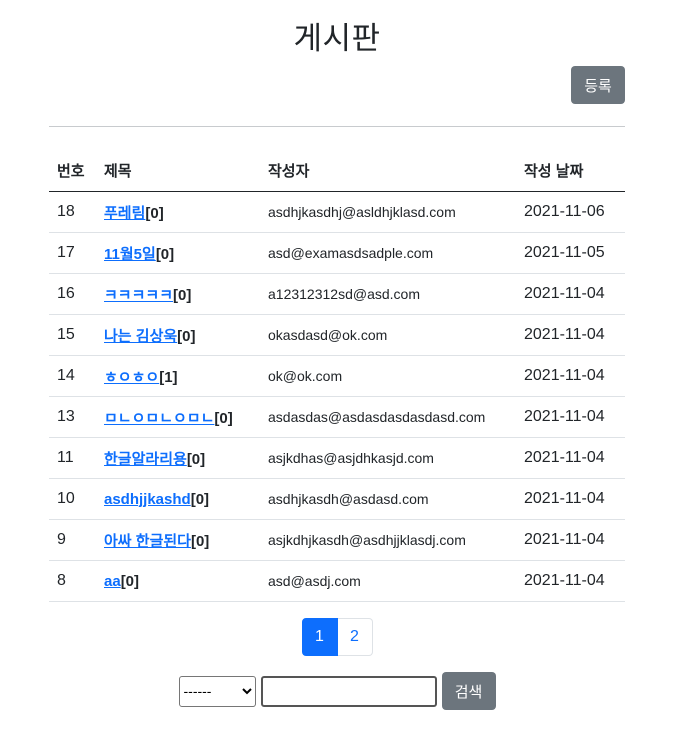  Describe the element at coordinates (388, 171) in the screenshot. I see `header-author: 작성자` at that location.